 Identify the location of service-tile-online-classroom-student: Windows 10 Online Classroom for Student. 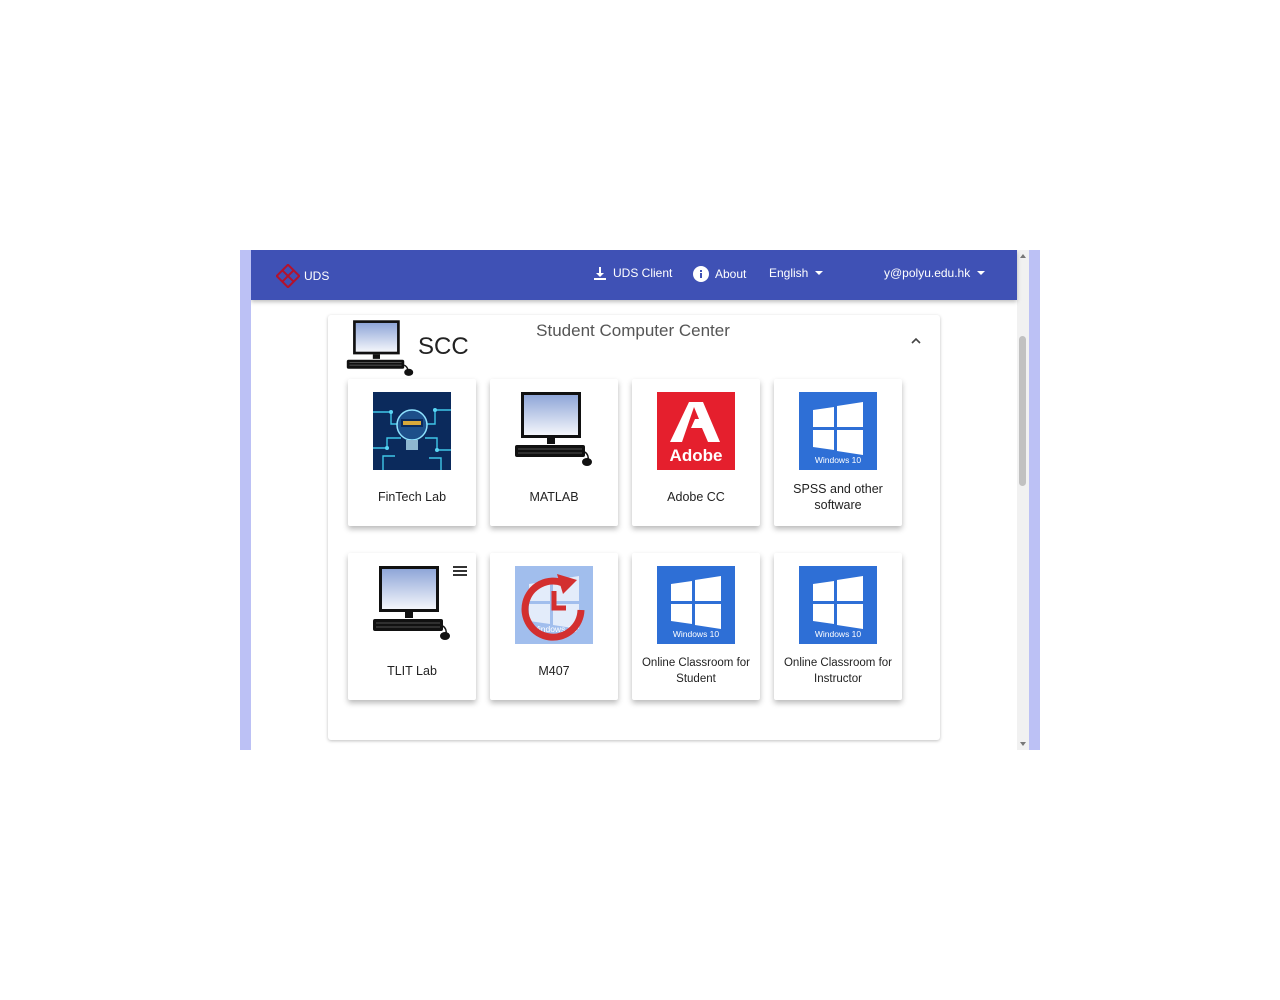
(696, 626).